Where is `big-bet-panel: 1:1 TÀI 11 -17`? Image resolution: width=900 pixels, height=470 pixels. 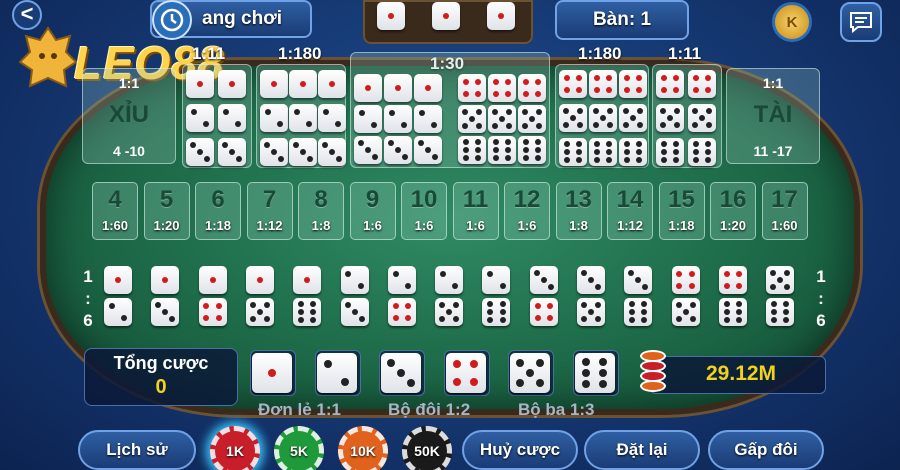
big-bet-panel: 1:1 TÀI 11 -17 is located at coordinates (773, 116).